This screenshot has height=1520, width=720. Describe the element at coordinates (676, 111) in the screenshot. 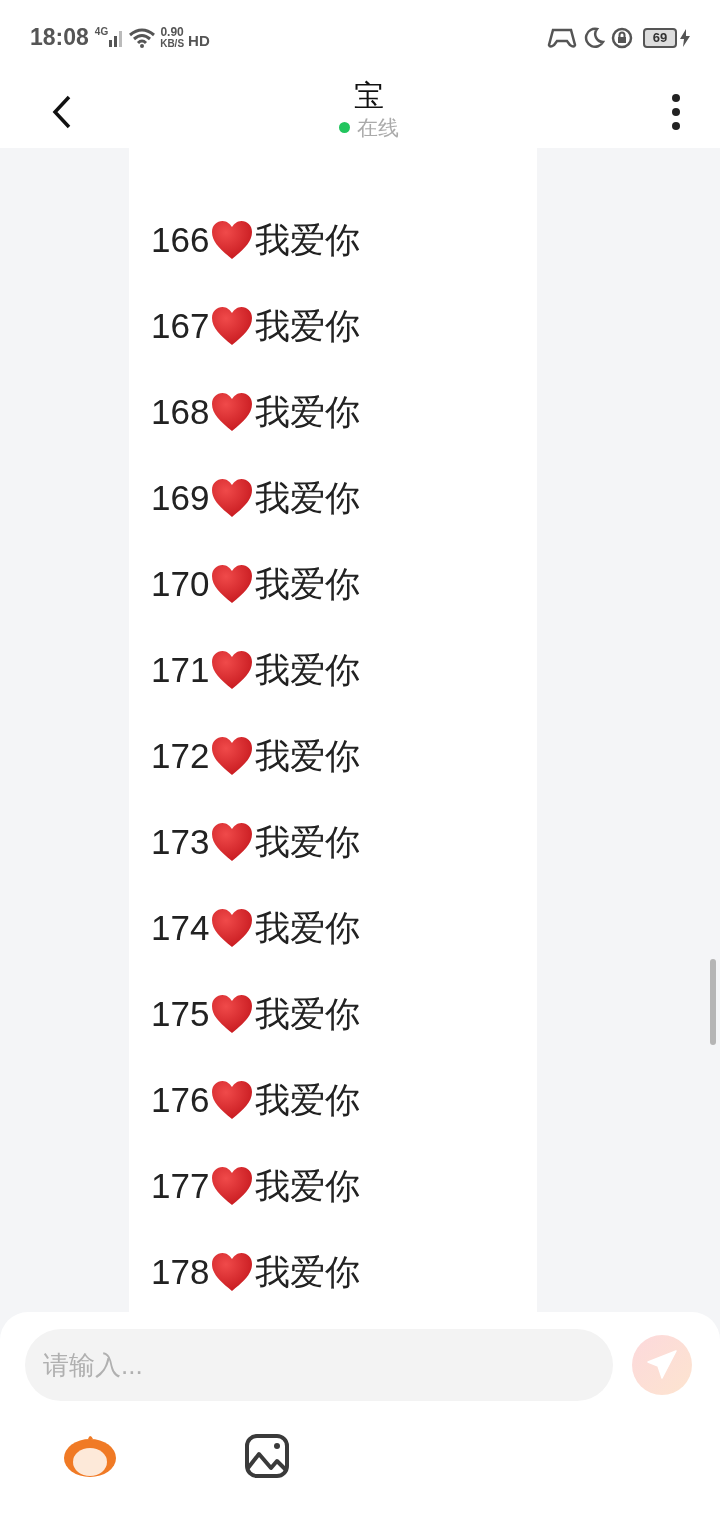

I see `more-icon` at that location.